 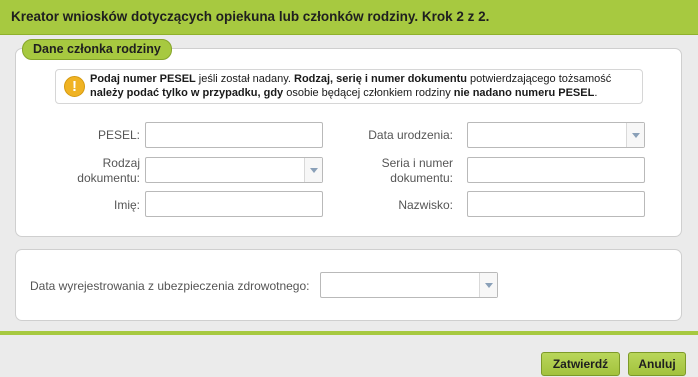 I want to click on document-series-label: Seria i numer dokumentu:, so click(x=417, y=170).